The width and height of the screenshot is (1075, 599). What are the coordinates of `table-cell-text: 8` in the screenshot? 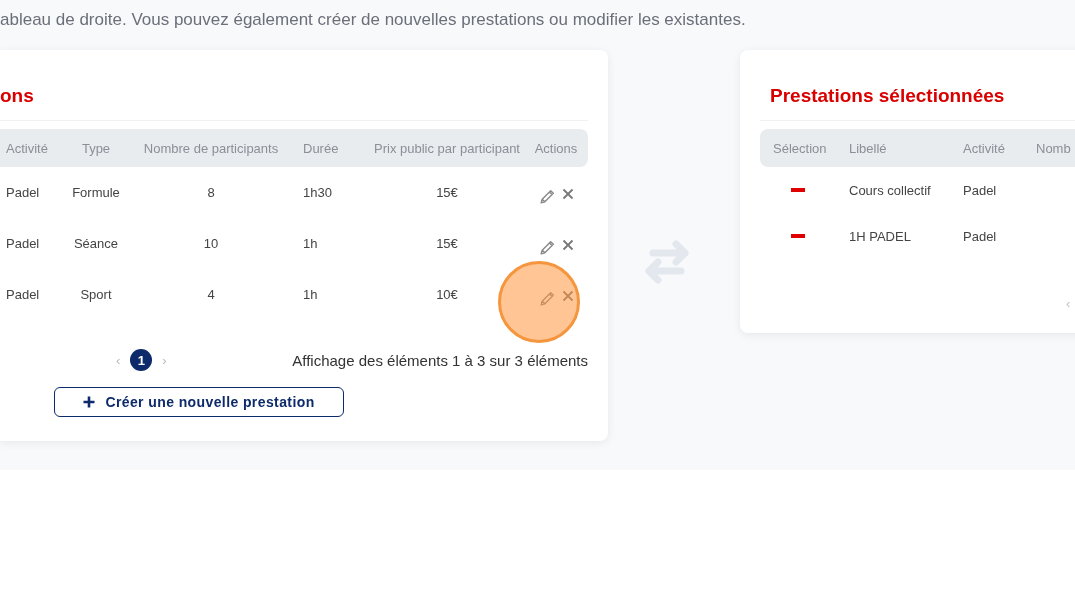 It's located at (211, 192).